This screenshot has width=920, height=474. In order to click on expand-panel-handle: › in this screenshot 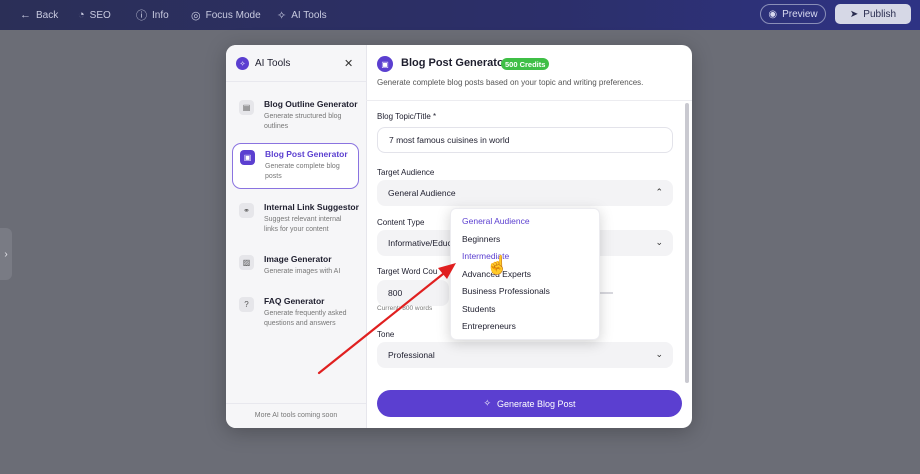, I will do `click(6, 254)`.